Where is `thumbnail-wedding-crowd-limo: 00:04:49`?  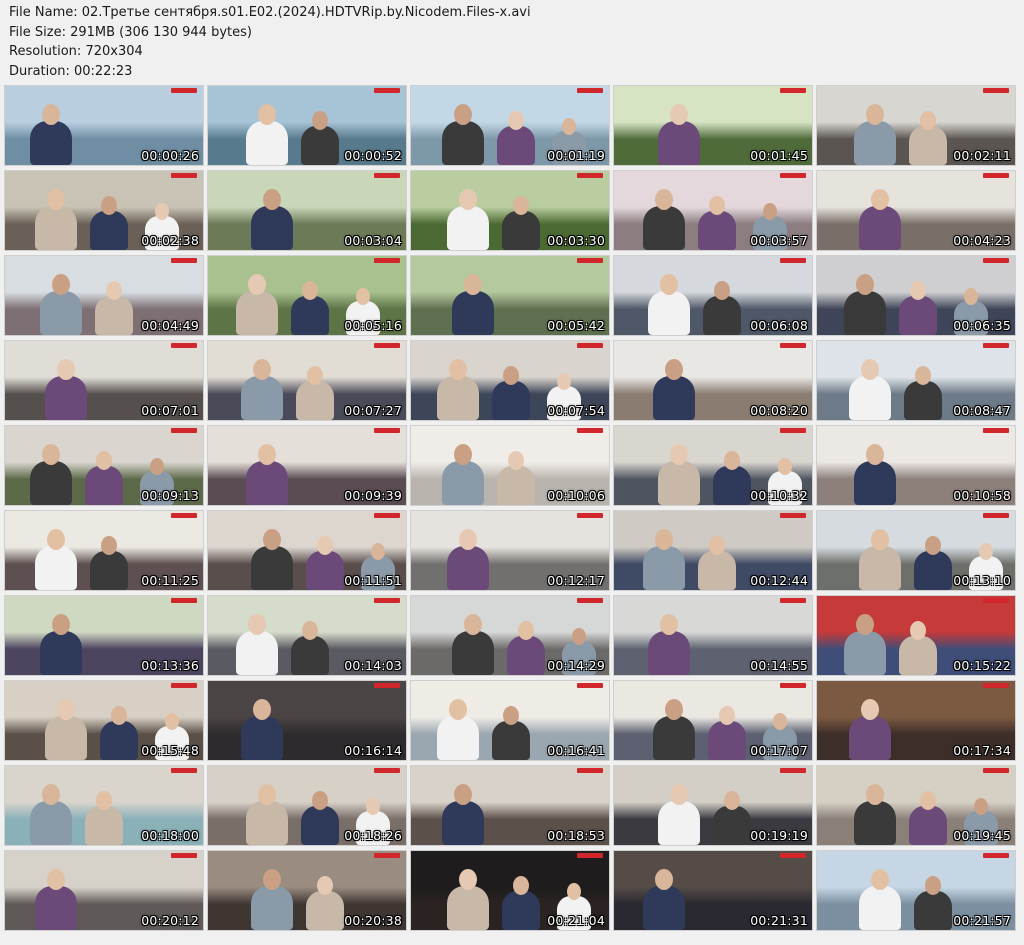 thumbnail-wedding-crowd-limo: 00:04:49 is located at coordinates (104, 295).